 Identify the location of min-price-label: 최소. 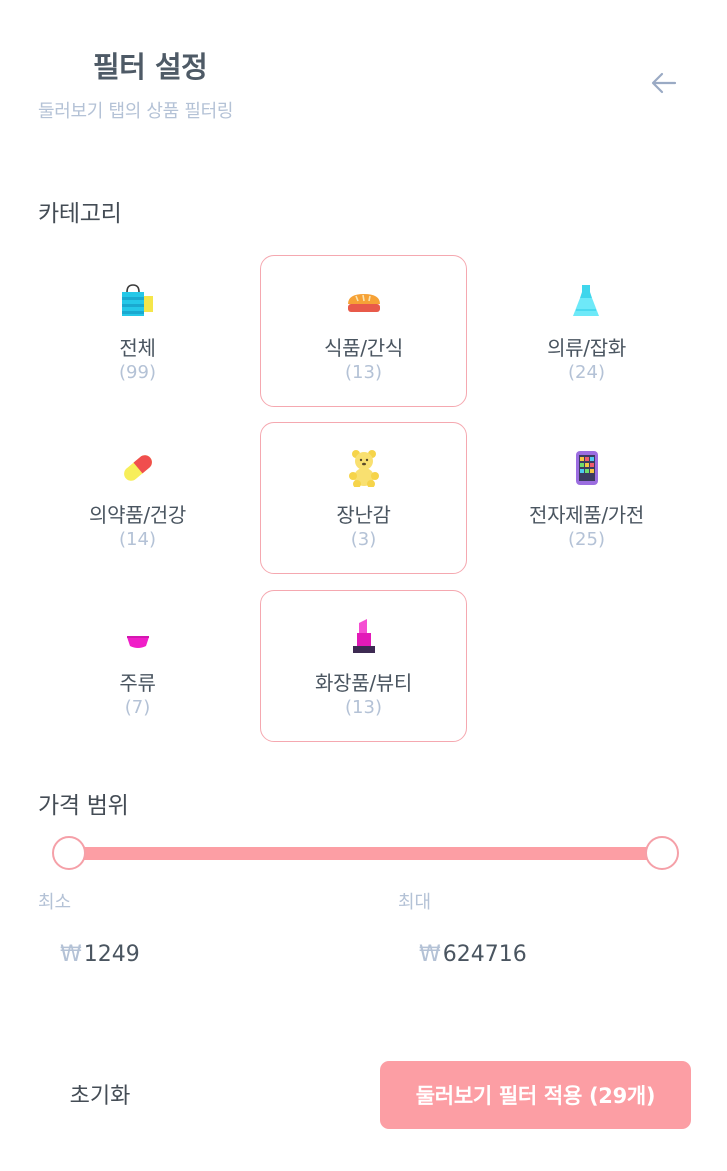
(55, 902).